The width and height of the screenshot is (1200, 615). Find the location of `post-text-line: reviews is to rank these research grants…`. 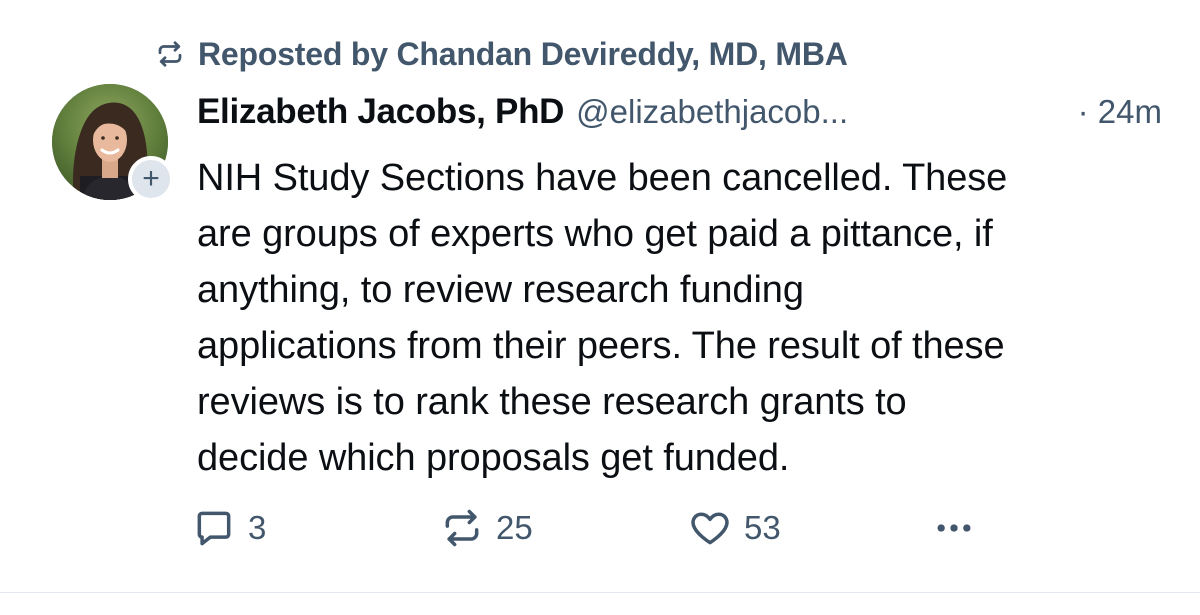

post-text-line: reviews is to rank these research grants… is located at coordinates (552, 402).